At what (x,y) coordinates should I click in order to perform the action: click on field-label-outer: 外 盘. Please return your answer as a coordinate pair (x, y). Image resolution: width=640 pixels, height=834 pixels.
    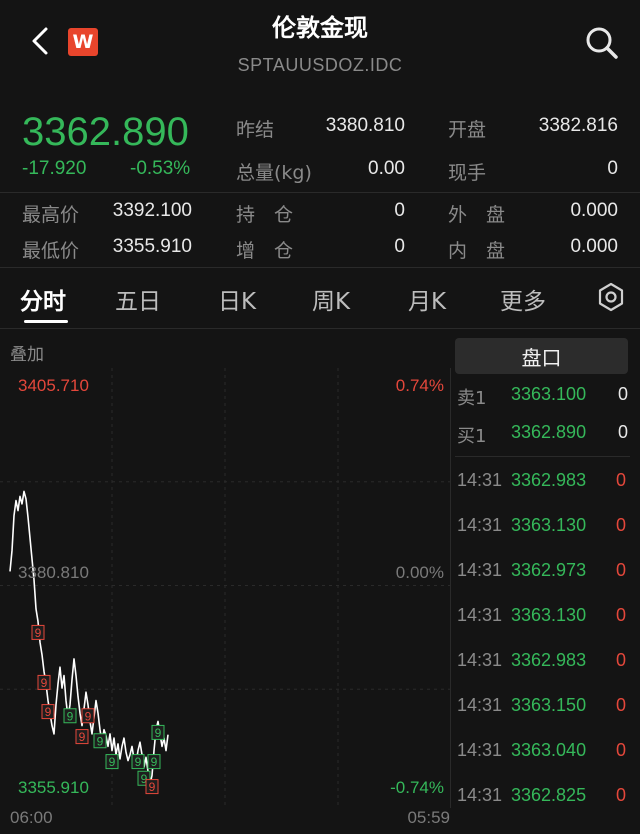
    Looking at the image, I should click on (477, 215).